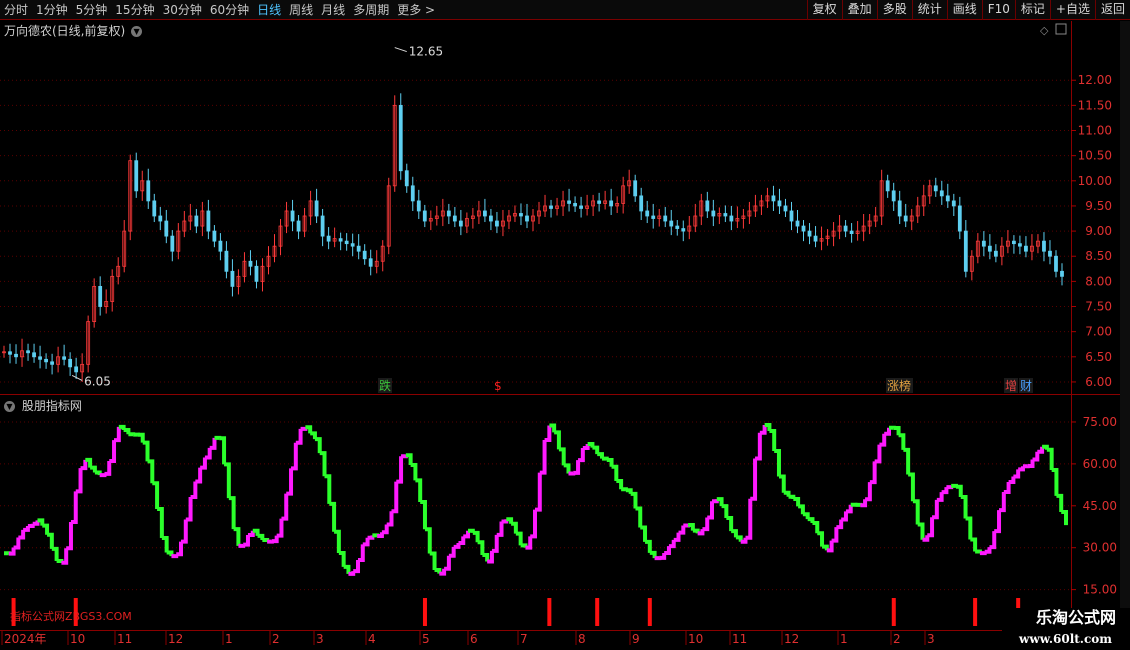 The height and width of the screenshot is (650, 1130). Describe the element at coordinates (1011, 386) in the screenshot. I see `event-marker: 增` at that location.